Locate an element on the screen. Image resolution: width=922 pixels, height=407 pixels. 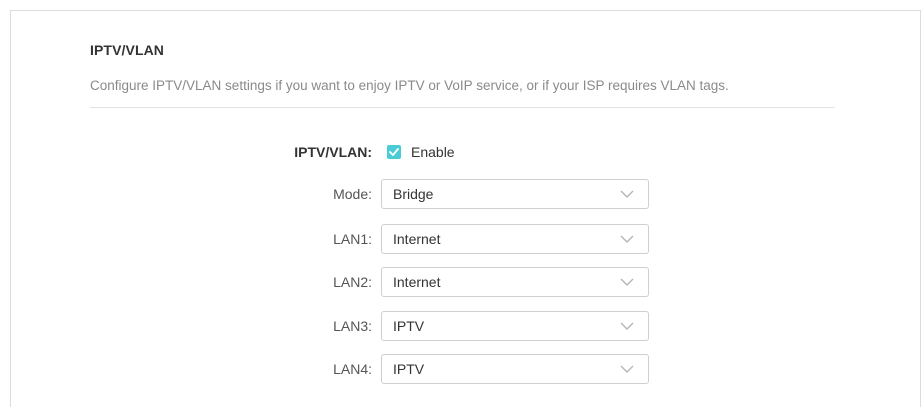
lan1-select: Internet is located at coordinates (515, 239).